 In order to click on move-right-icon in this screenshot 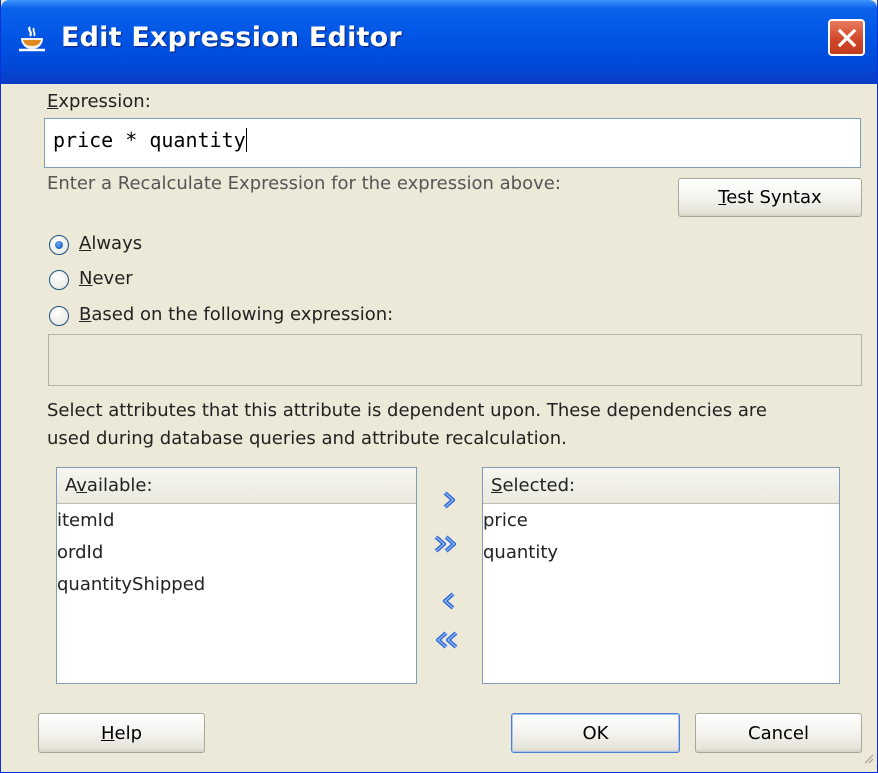, I will do `click(450, 500)`.